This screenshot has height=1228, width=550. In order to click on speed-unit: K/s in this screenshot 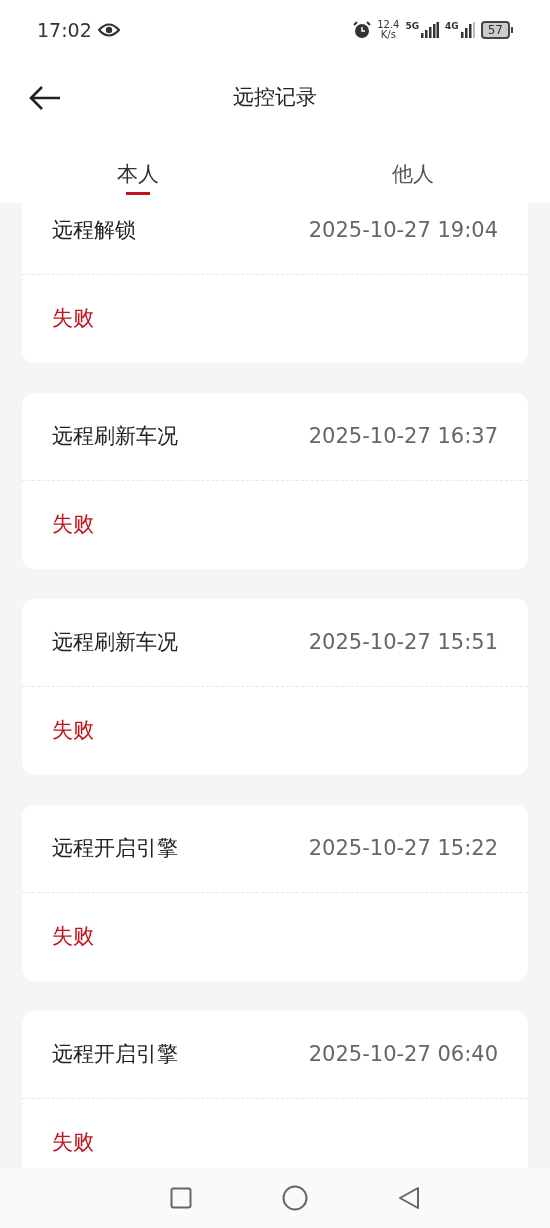, I will do `click(388, 35)`.